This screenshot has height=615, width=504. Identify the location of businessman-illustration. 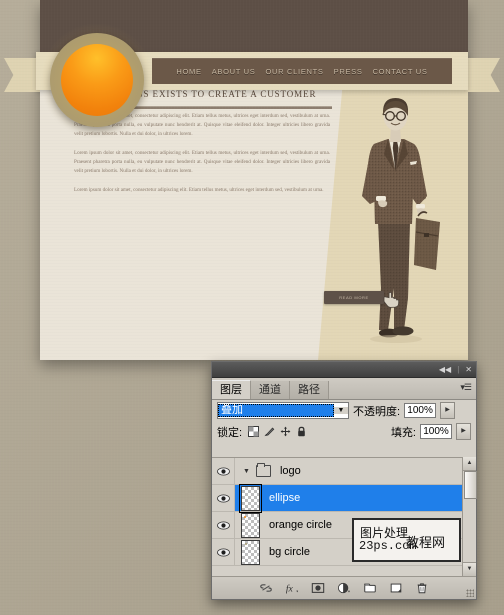
(401, 220).